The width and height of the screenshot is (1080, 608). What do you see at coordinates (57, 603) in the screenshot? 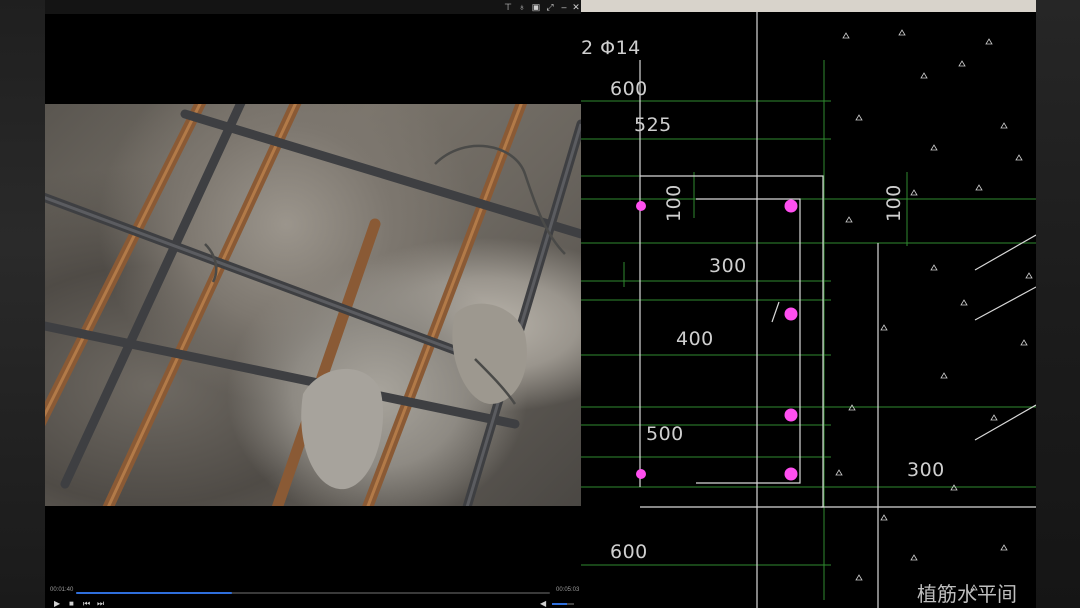
I see `play-icon: ▶` at bounding box center [57, 603].